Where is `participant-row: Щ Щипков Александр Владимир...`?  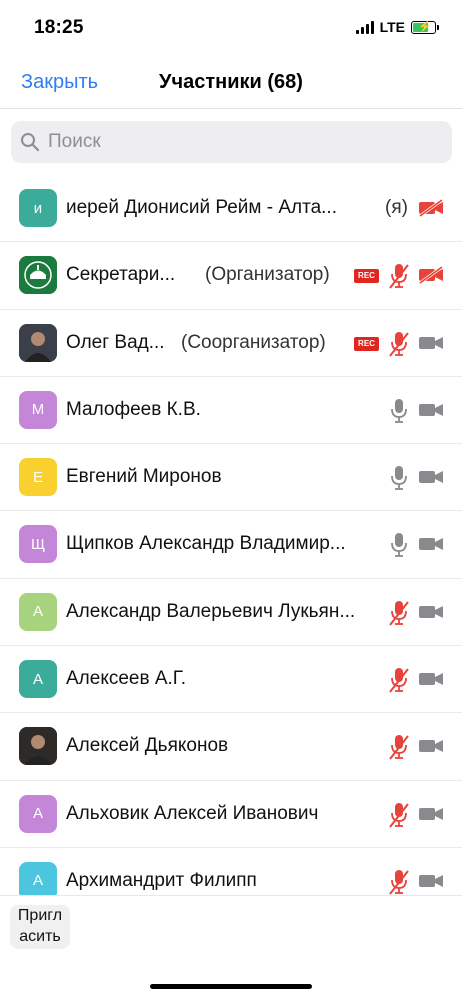 participant-row: Щ Щипков Александр Владимир... is located at coordinates (231, 545).